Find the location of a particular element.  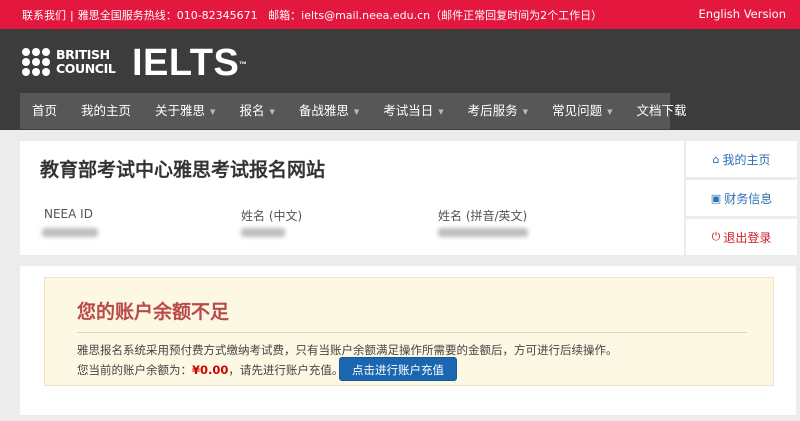

nav-item-label: 首页 is located at coordinates (45, 110).